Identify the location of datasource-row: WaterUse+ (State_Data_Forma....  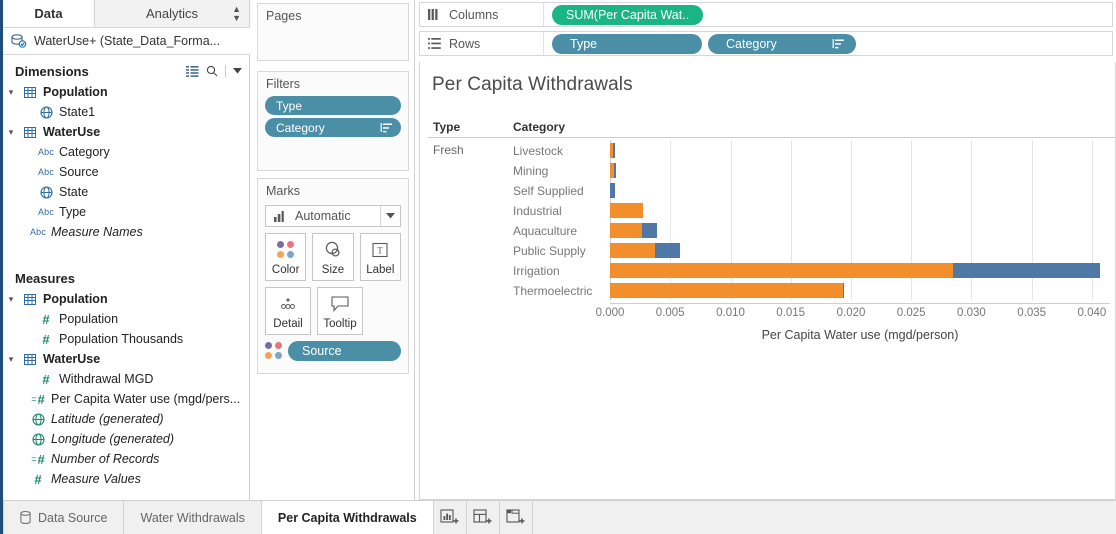
(126, 41).